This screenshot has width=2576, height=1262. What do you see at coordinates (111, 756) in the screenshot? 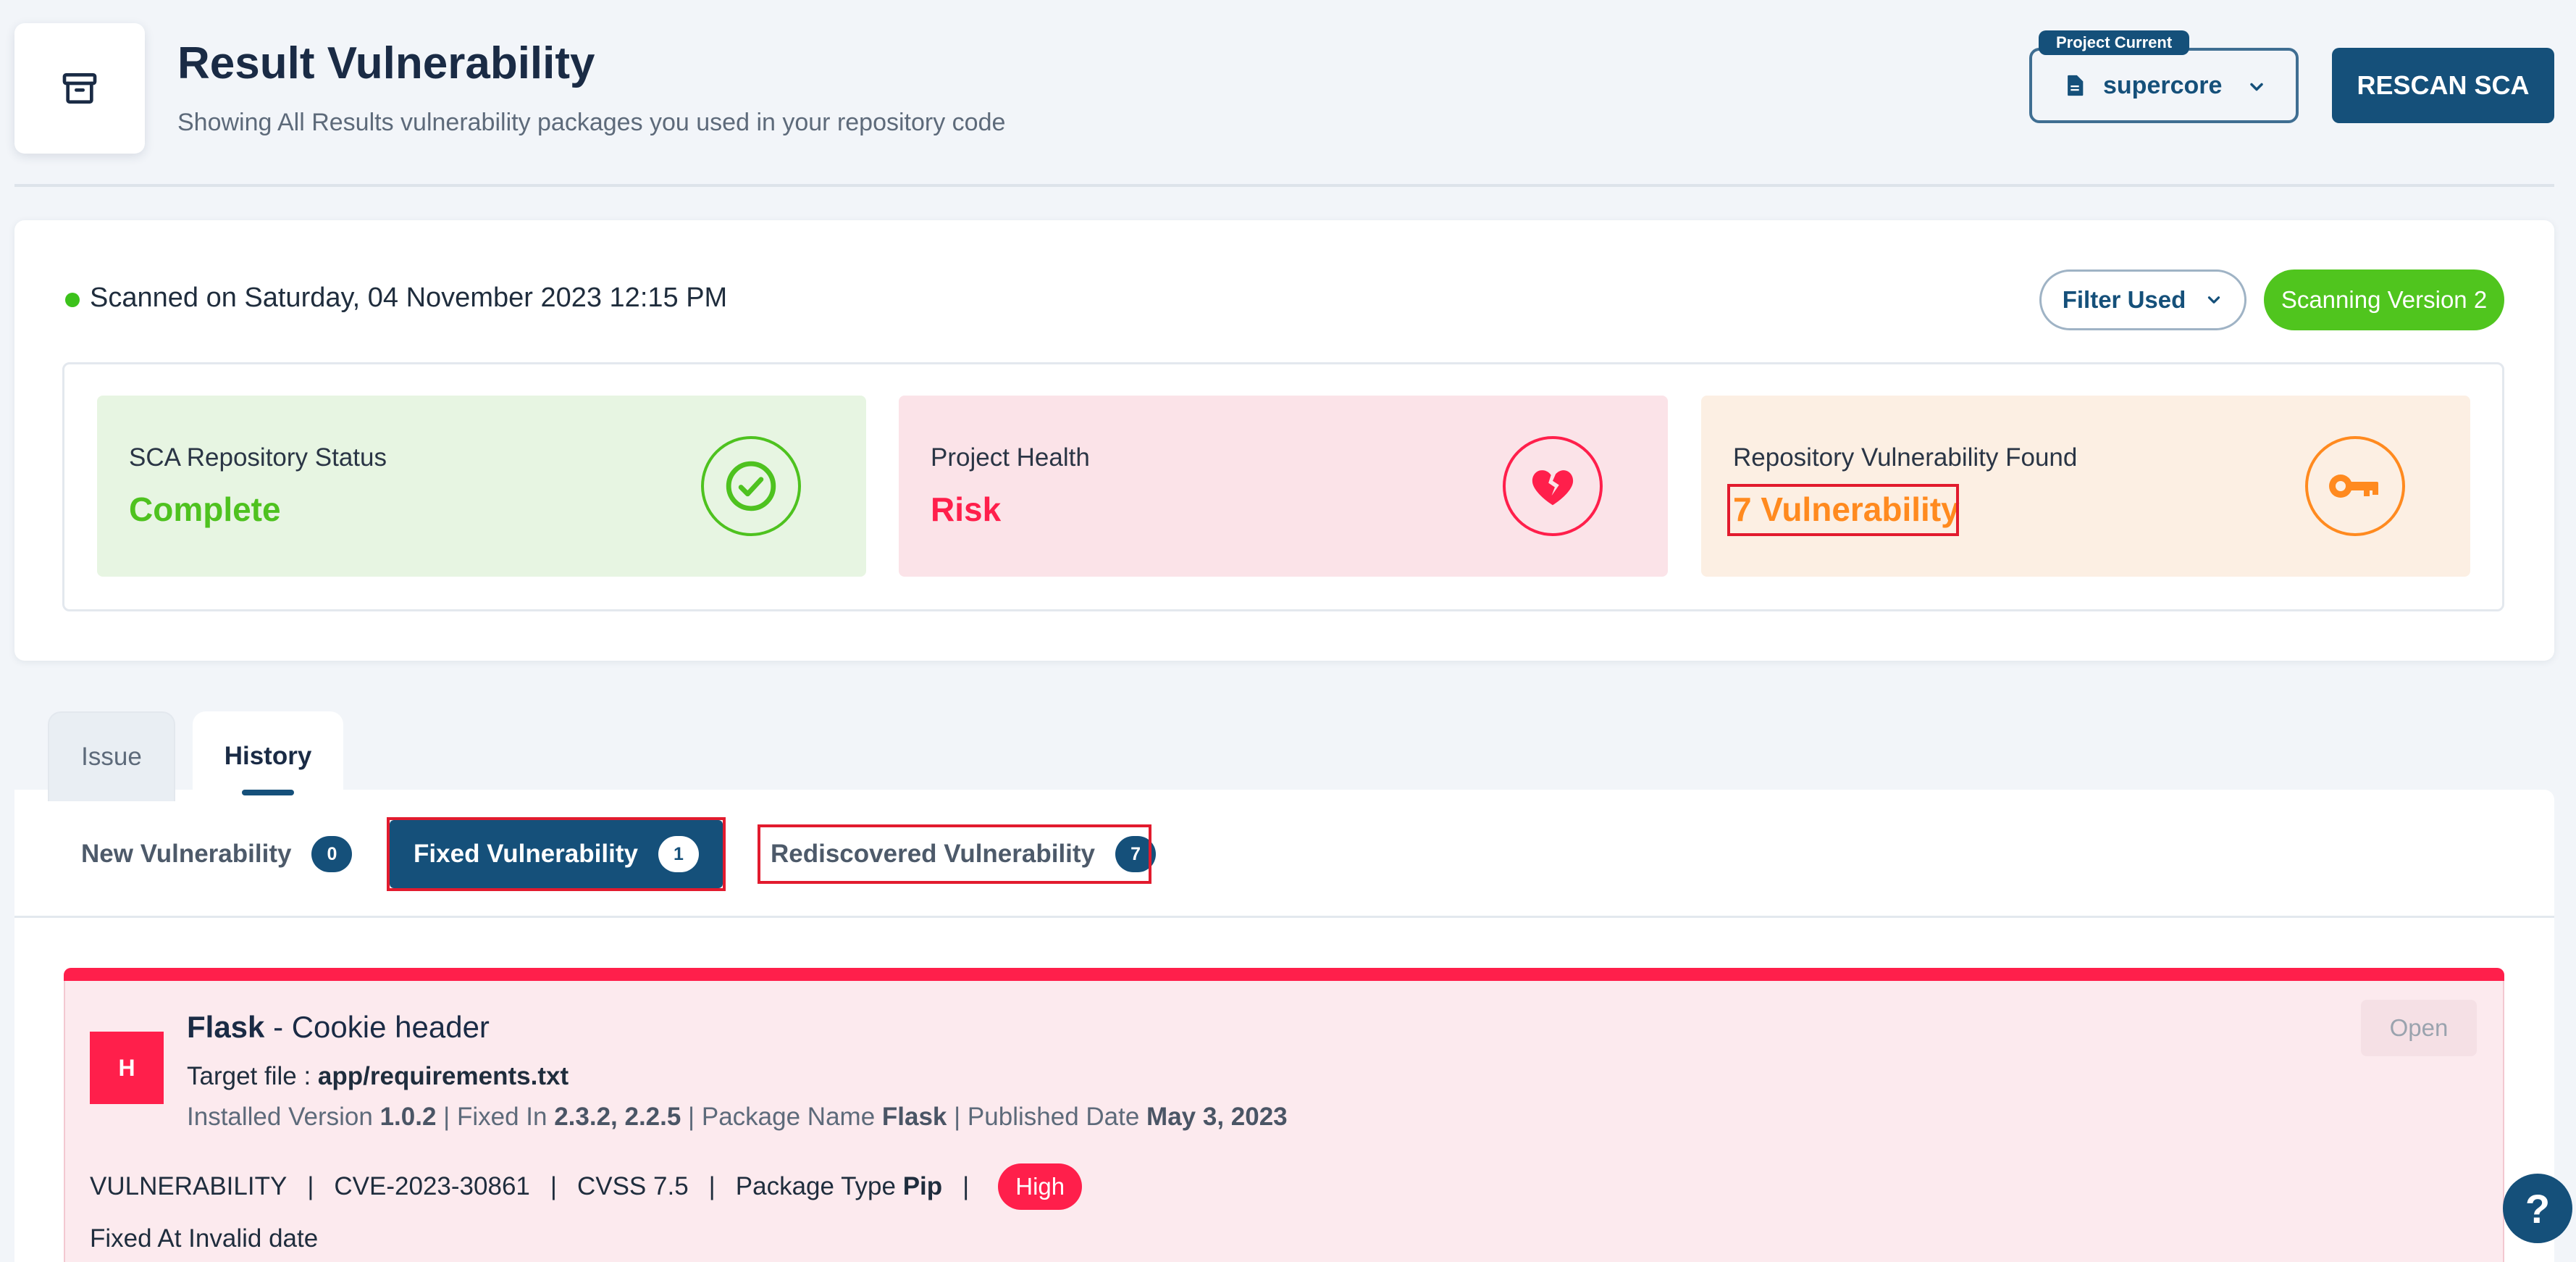
I see `tab-issue: Issue` at bounding box center [111, 756].